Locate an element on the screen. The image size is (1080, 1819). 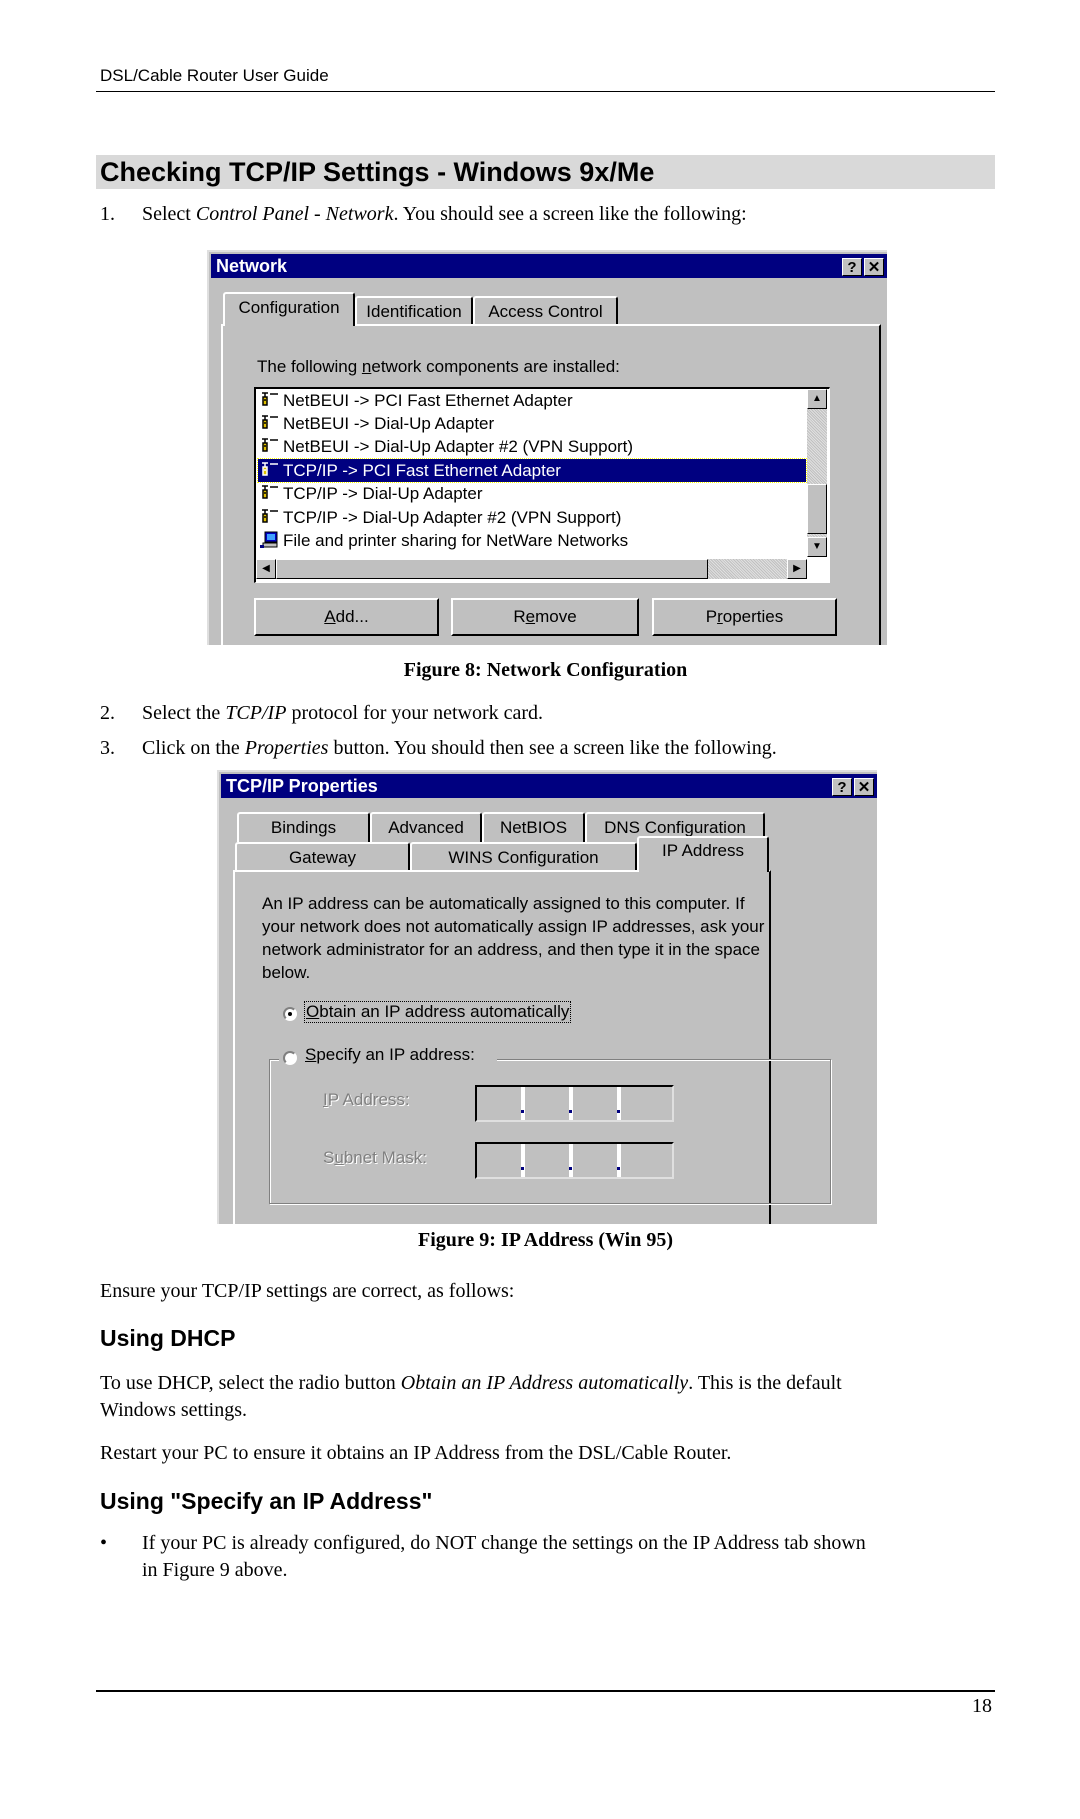
specify-heading: Using "Specify an IP Address" is located at coordinates (266, 1501).